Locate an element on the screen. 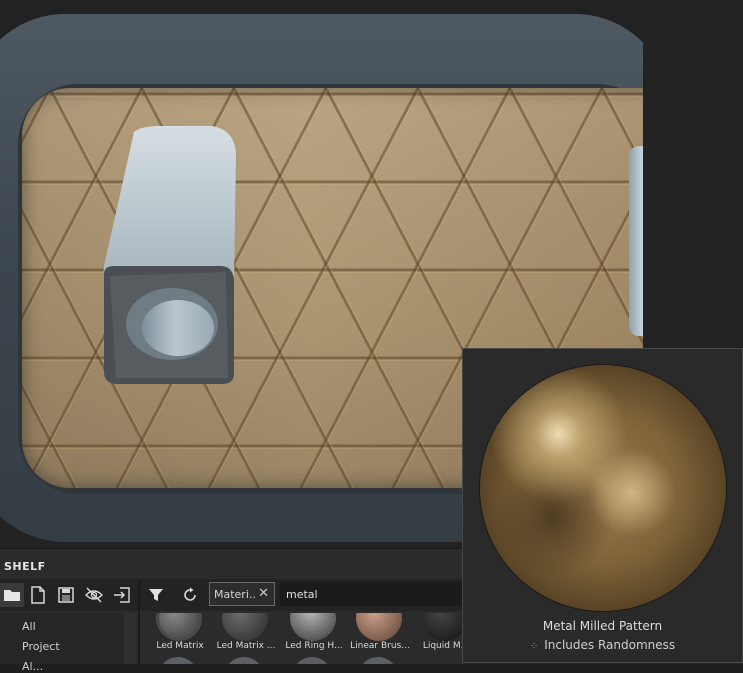 This screenshot has width=743, height=673. category-item-project: Project is located at coordinates (41, 646).